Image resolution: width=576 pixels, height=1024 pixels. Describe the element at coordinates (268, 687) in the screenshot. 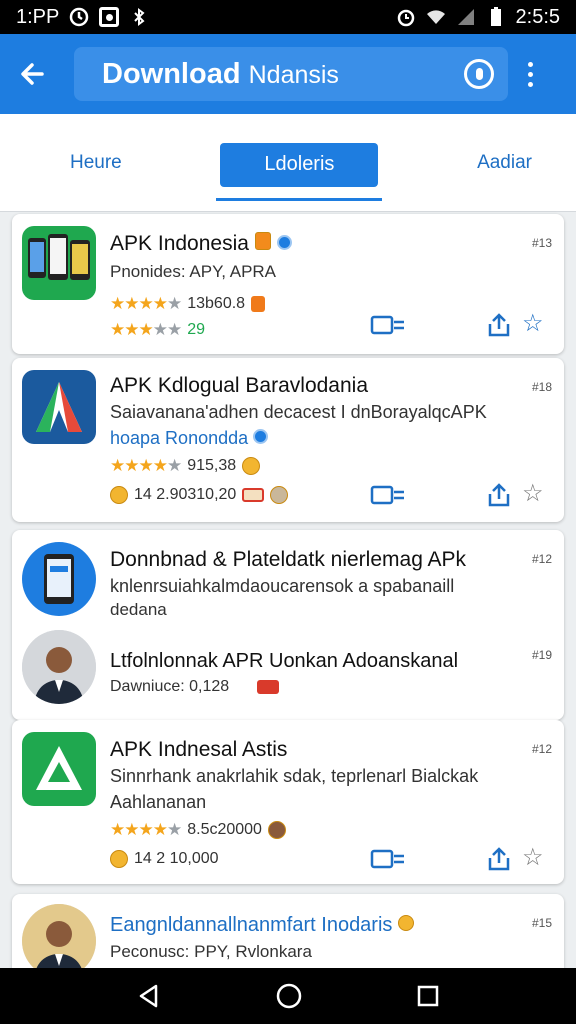

I see `video-badge-icon` at that location.